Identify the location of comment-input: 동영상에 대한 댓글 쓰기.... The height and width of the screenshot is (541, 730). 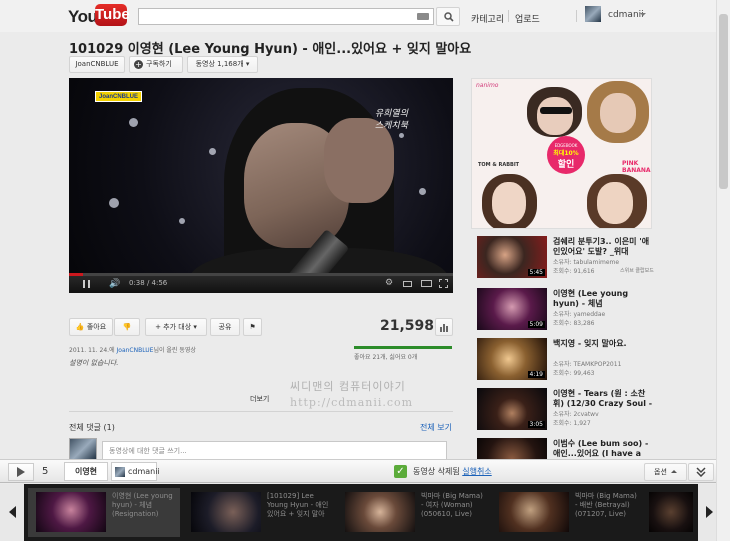
(274, 451).